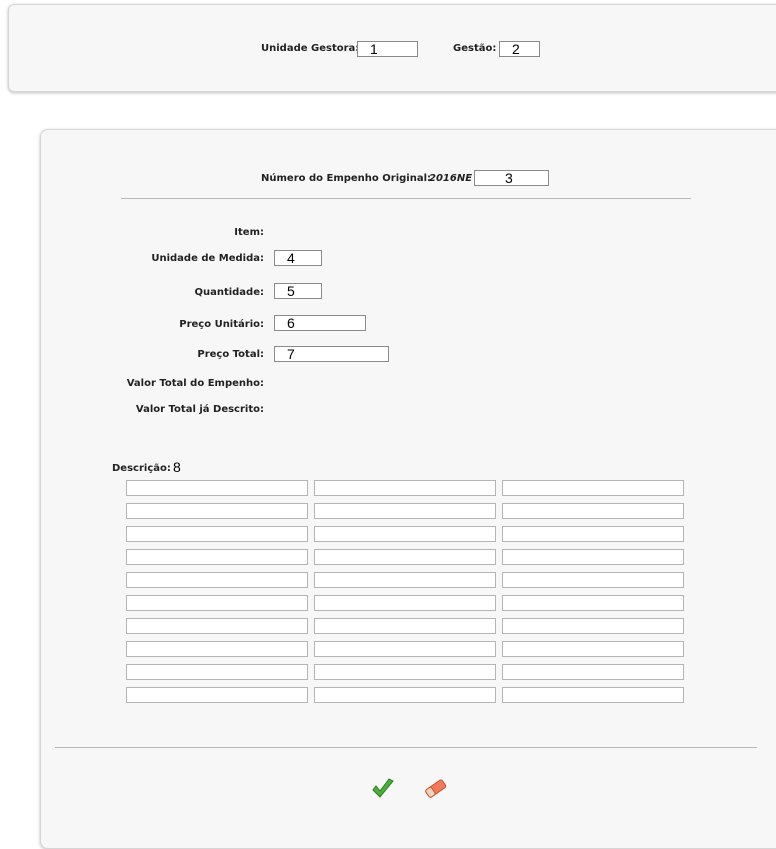 This screenshot has width=776, height=849. Describe the element at coordinates (310, 48) in the screenshot. I see `unidade-gestora-label: Unidade Gestora:` at that location.